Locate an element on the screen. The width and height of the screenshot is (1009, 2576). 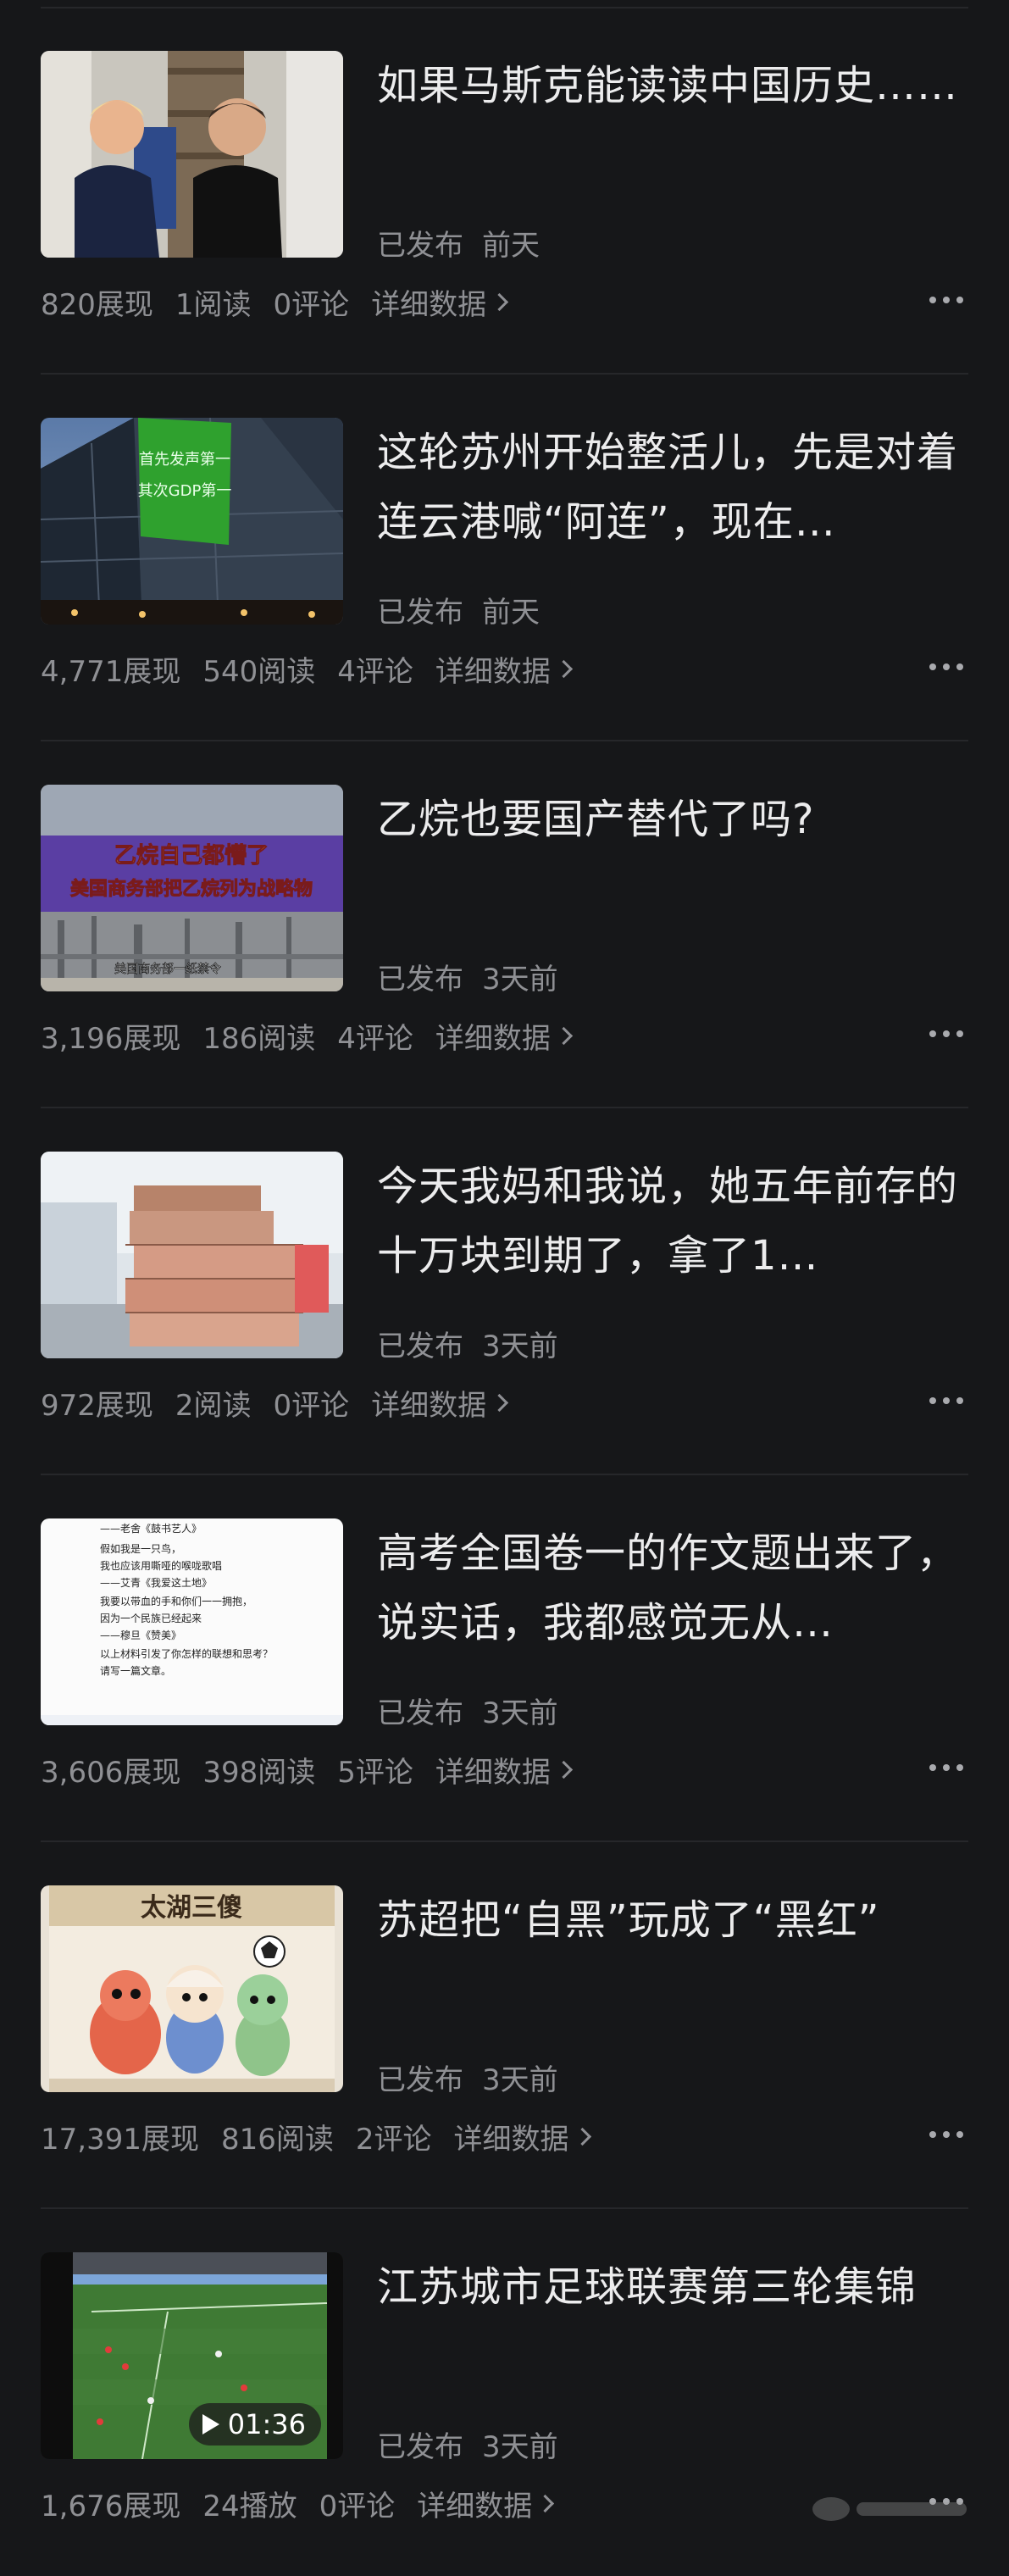
views-count: 1,676展现 is located at coordinates (111, 2506).